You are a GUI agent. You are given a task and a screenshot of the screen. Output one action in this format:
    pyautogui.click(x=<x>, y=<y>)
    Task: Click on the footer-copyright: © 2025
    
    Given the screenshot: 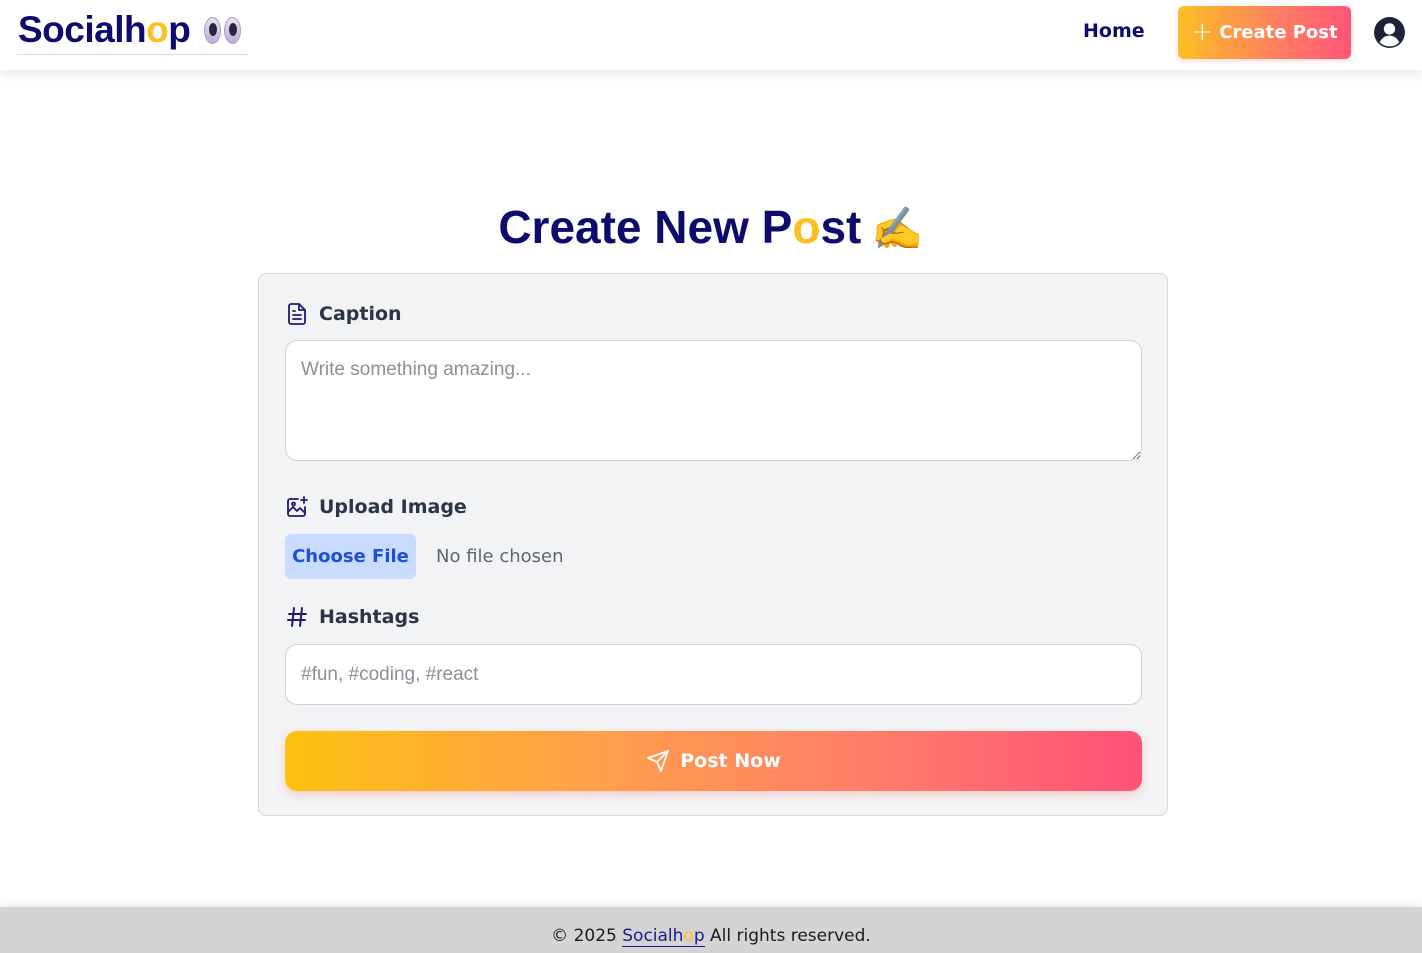 What is the action you would take?
    pyautogui.click(x=584, y=936)
    